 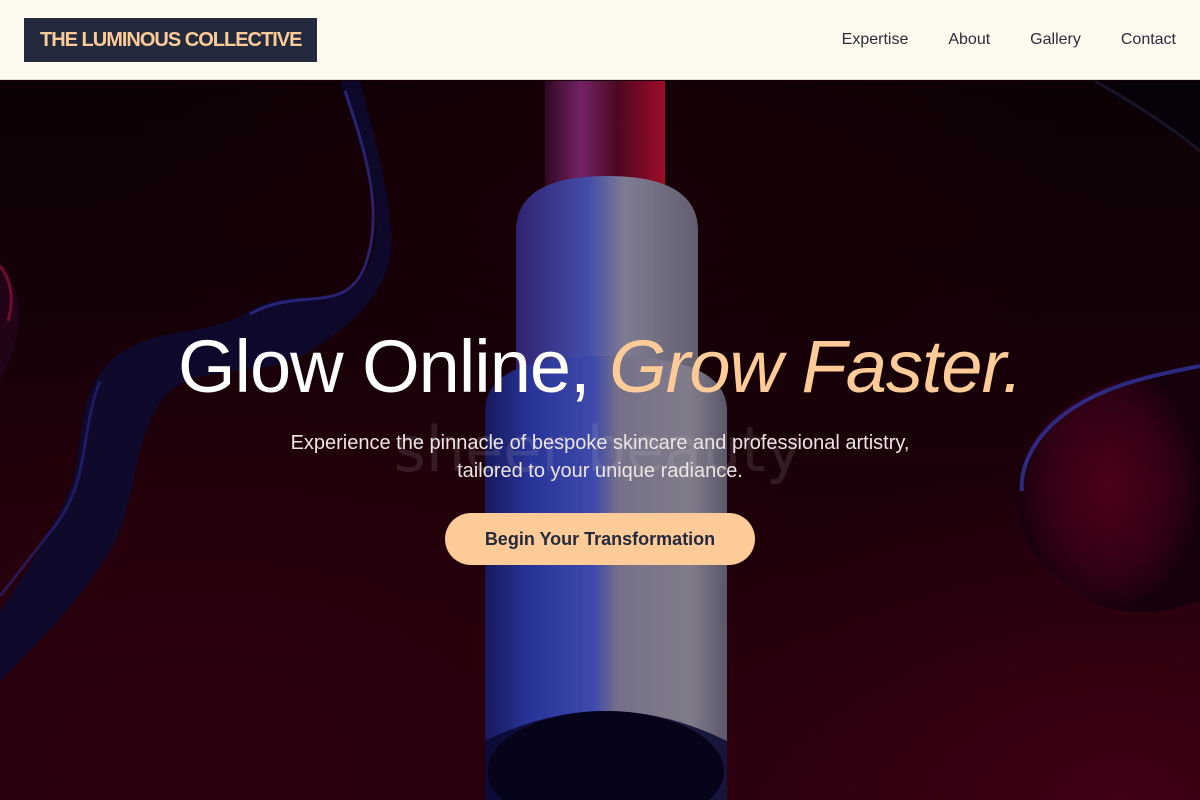 I want to click on nav-link-gallery: Gallery, so click(x=1055, y=40).